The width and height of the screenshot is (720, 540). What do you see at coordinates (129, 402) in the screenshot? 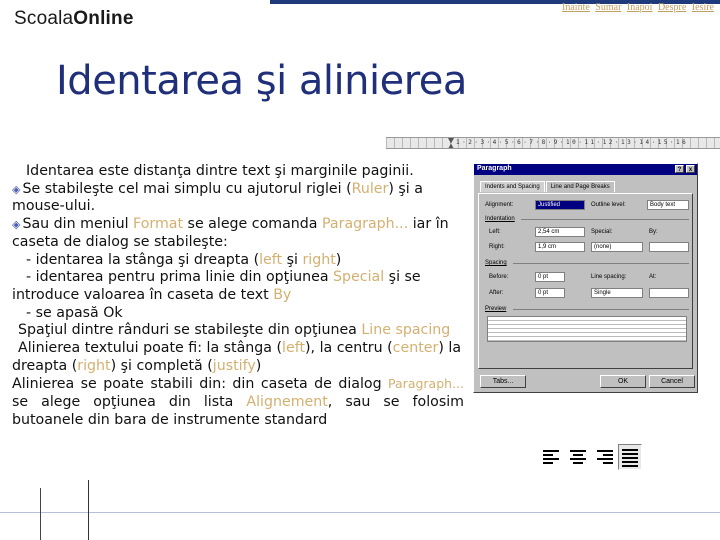
I see `text: se alege opţiunea din lista` at bounding box center [129, 402].